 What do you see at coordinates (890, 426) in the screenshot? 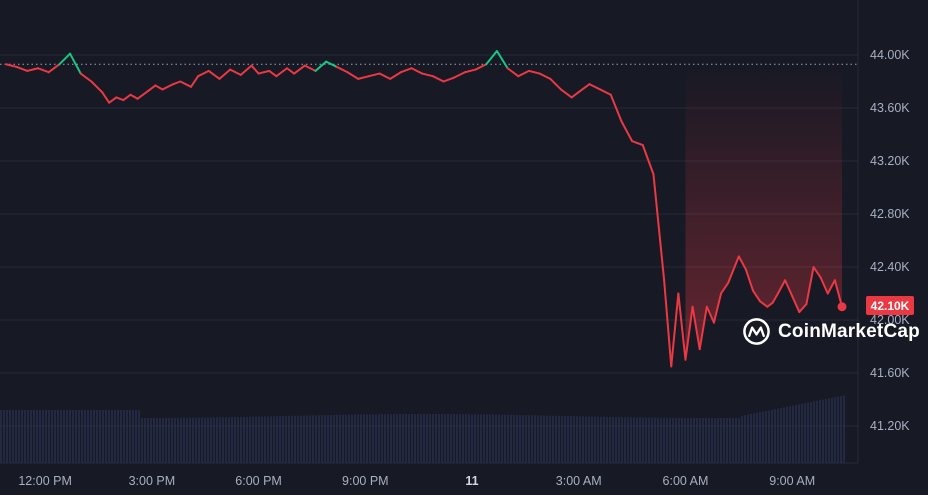
I see `y-tick-label: 41.20K` at bounding box center [890, 426].